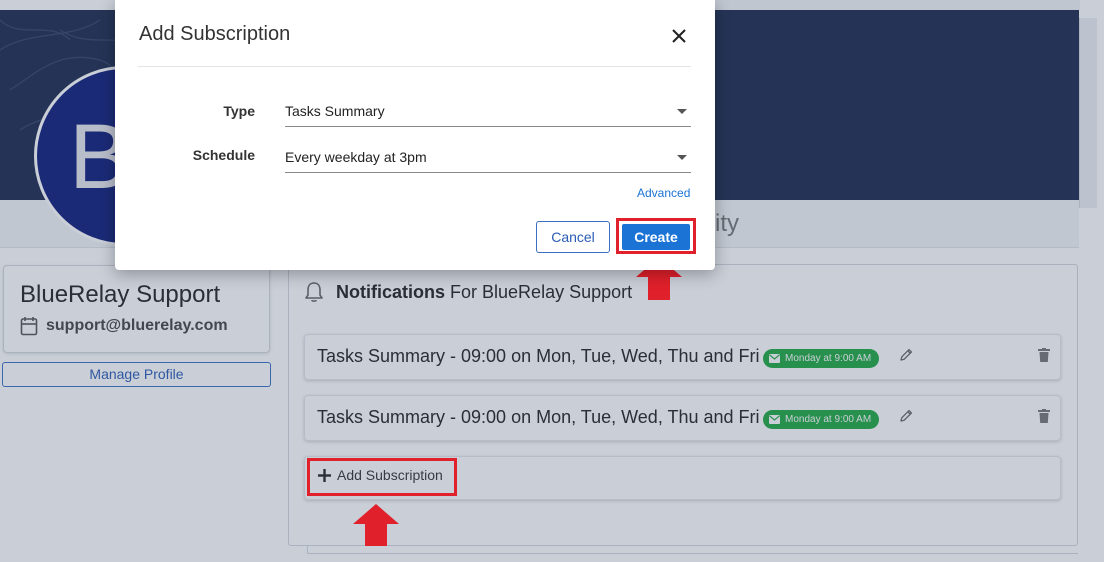  I want to click on add-subscription-highlight, so click(382, 477).